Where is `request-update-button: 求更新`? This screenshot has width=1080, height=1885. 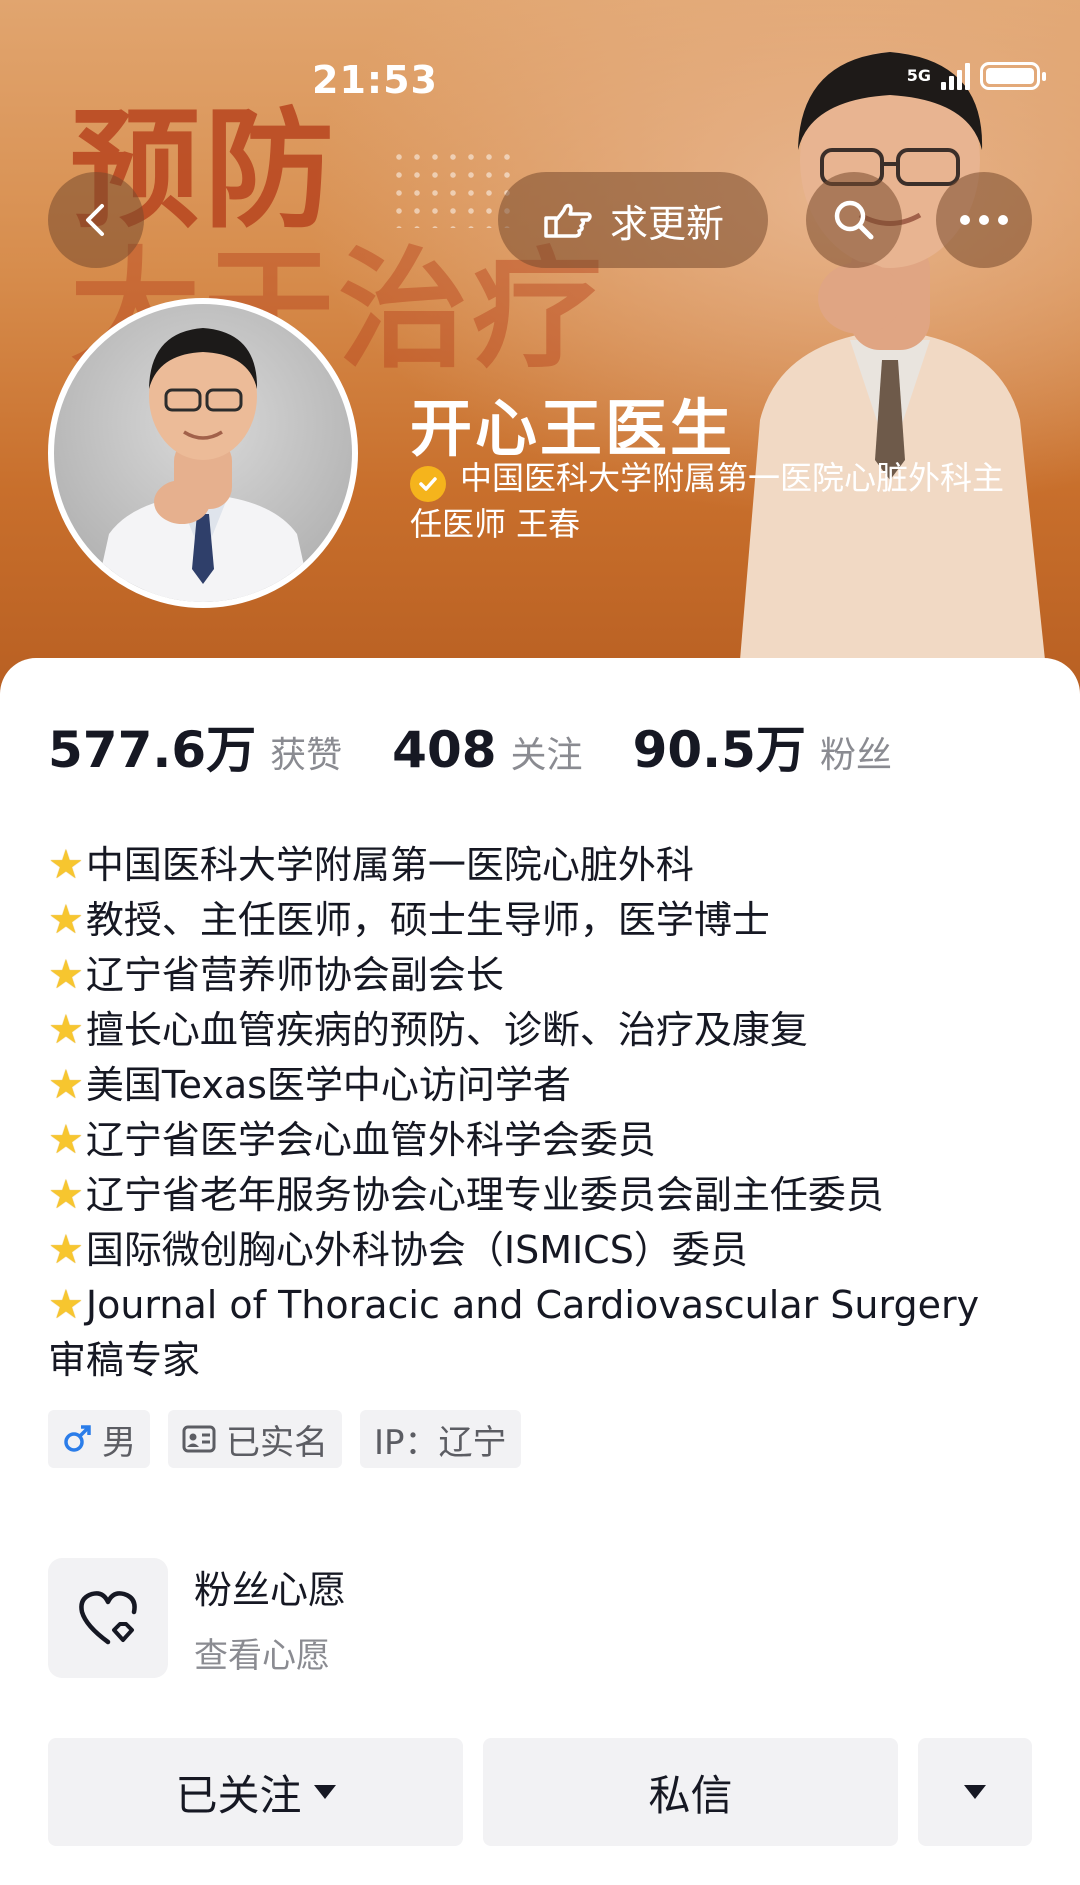 request-update-button: 求更新 is located at coordinates (633, 220).